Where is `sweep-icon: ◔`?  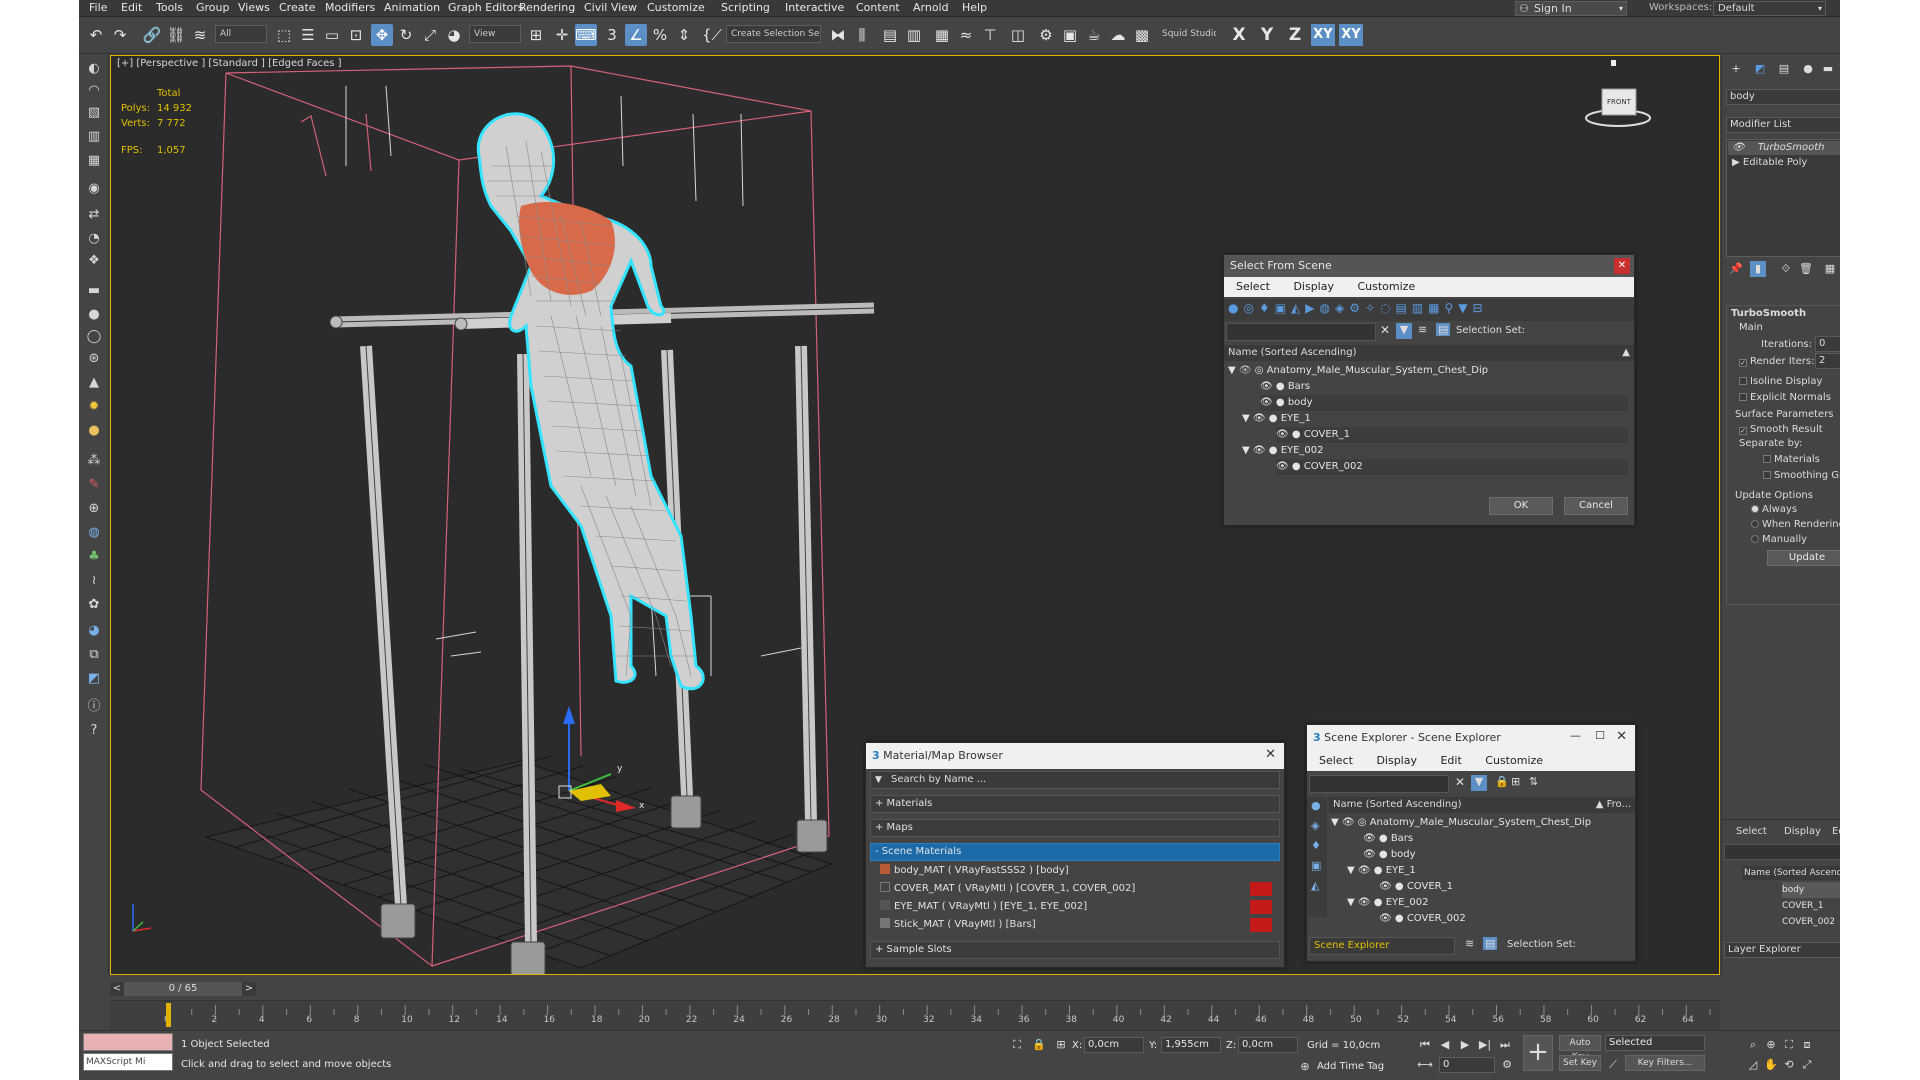
sweep-icon: ◔ is located at coordinates (94, 239).